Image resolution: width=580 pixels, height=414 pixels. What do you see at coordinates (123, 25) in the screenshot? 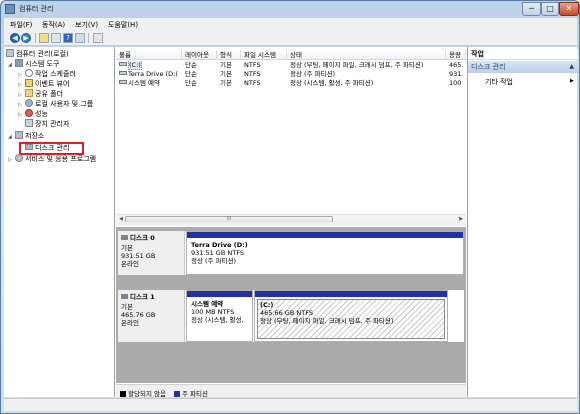
I see `menu-help: 도움말(H)` at bounding box center [123, 25].